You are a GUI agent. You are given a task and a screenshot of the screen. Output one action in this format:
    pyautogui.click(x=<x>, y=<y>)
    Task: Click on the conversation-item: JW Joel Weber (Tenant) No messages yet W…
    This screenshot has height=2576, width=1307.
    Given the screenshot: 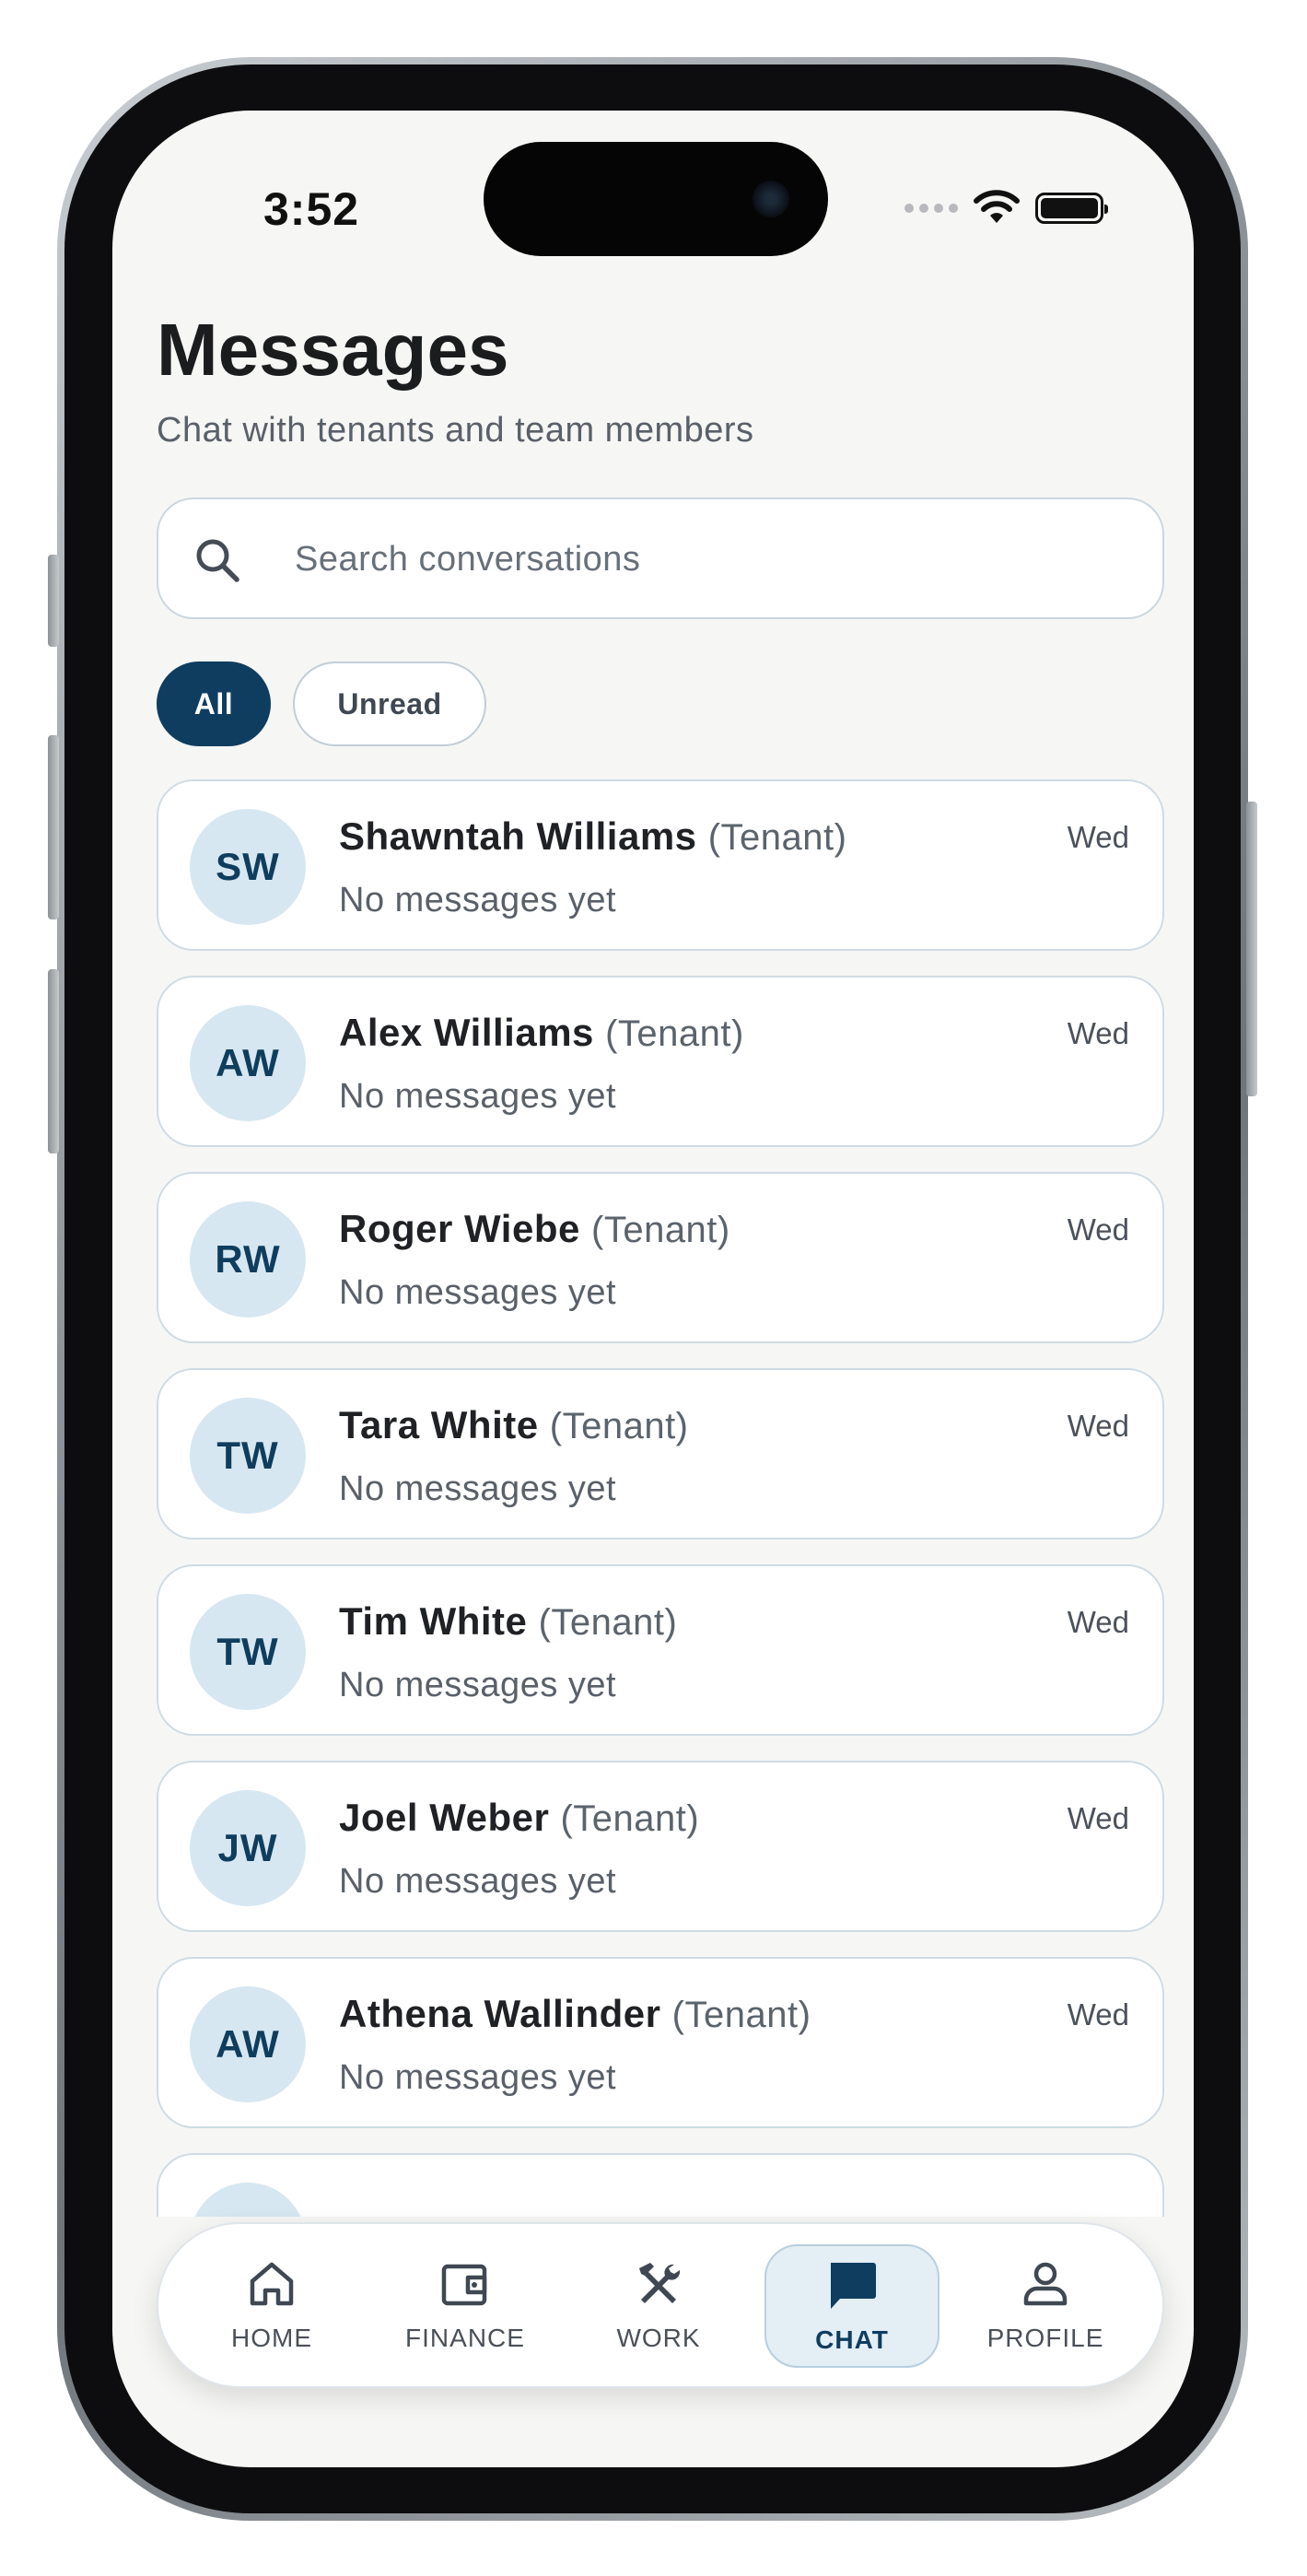 What is the action you would take?
    pyautogui.click(x=660, y=1846)
    